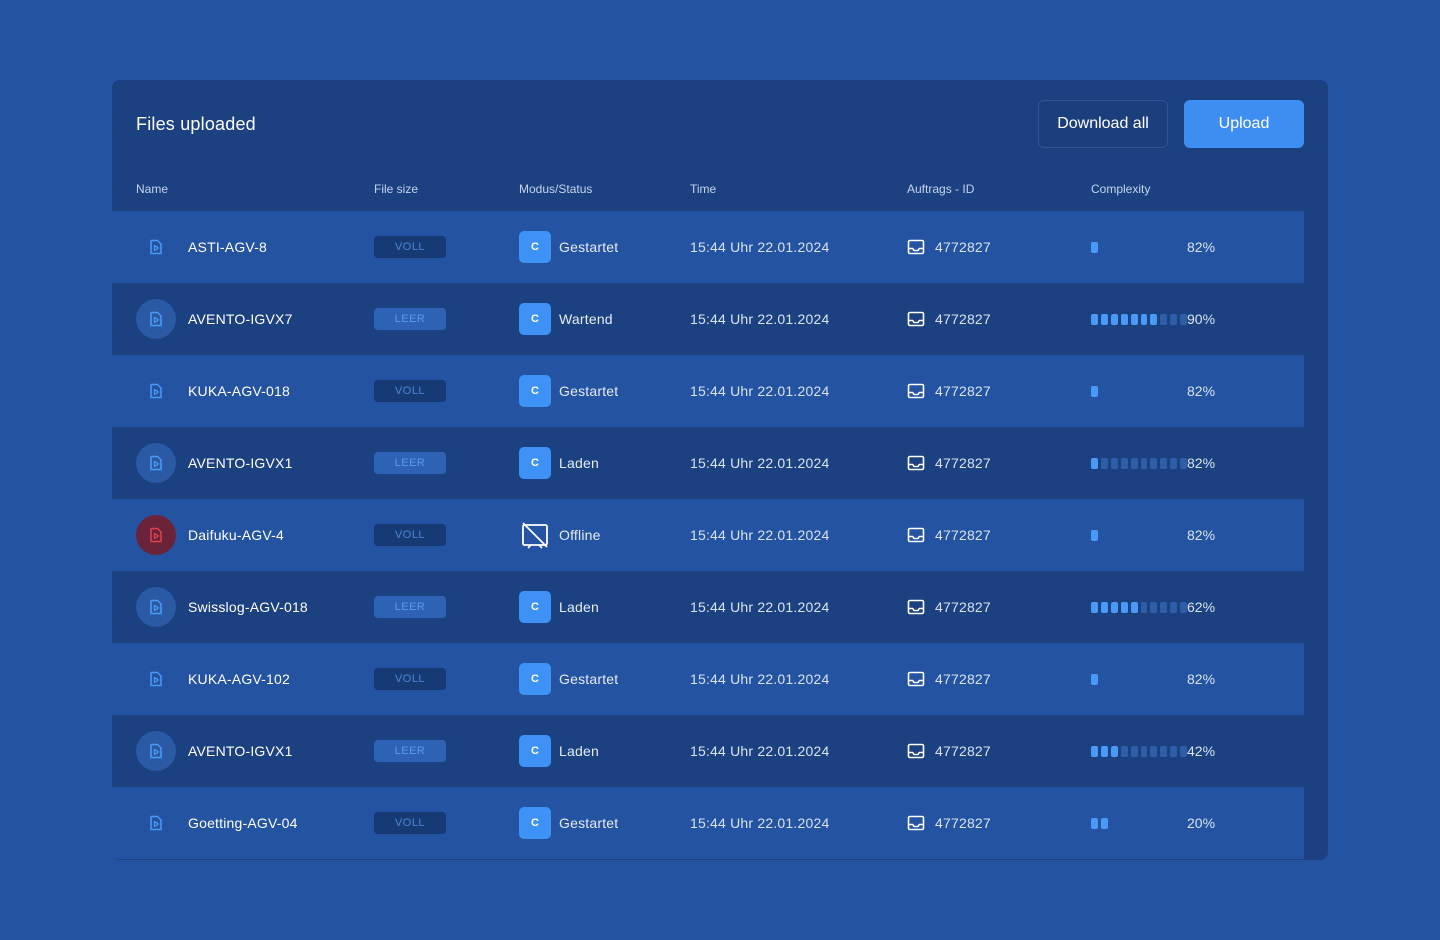 Image resolution: width=1440 pixels, height=940 pixels. I want to click on column-header-complexity: Complexity, so click(1120, 189).